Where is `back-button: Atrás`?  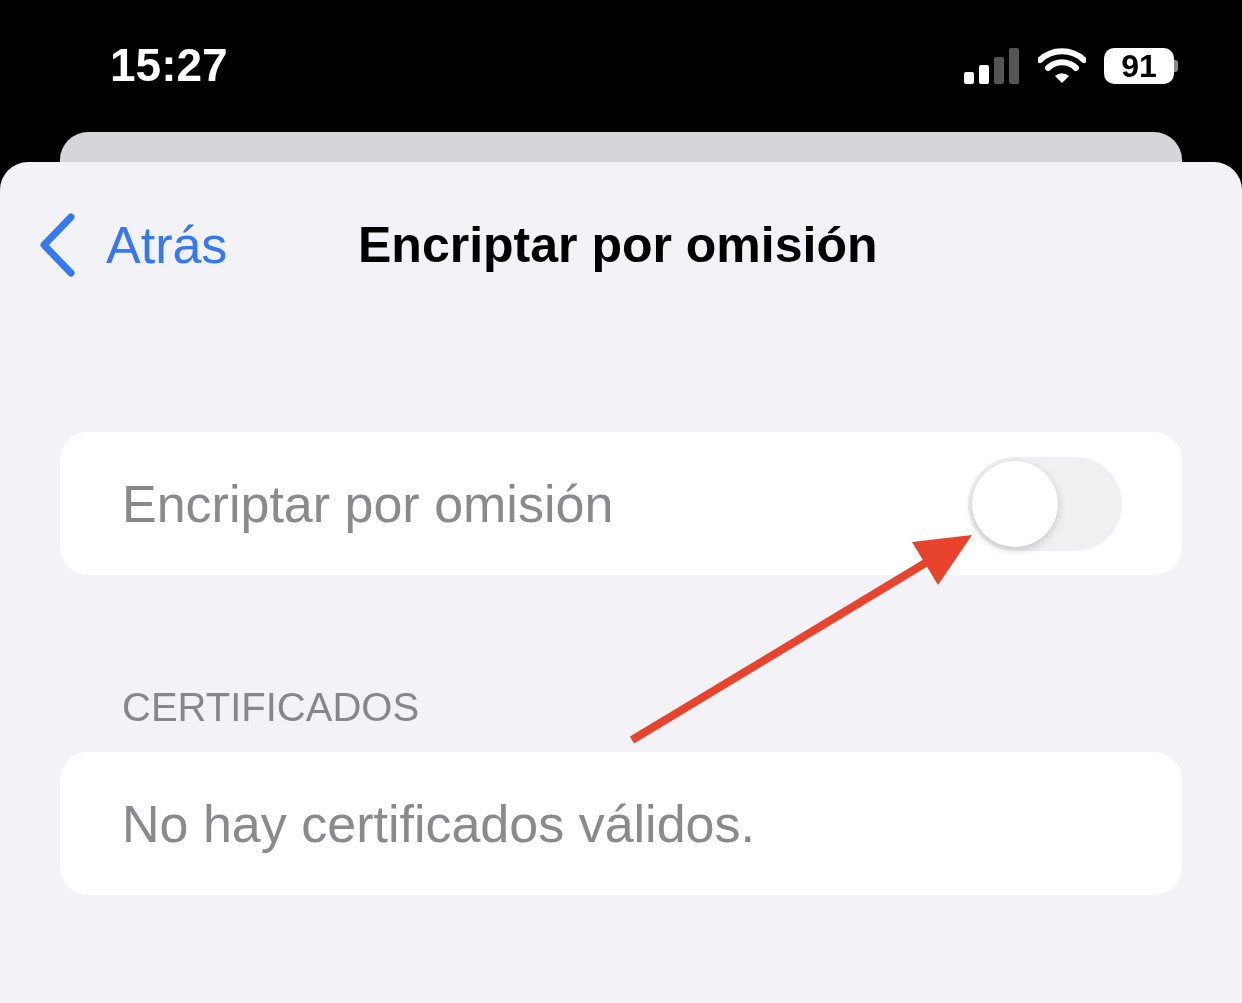
back-button: Atrás is located at coordinates (198, 245).